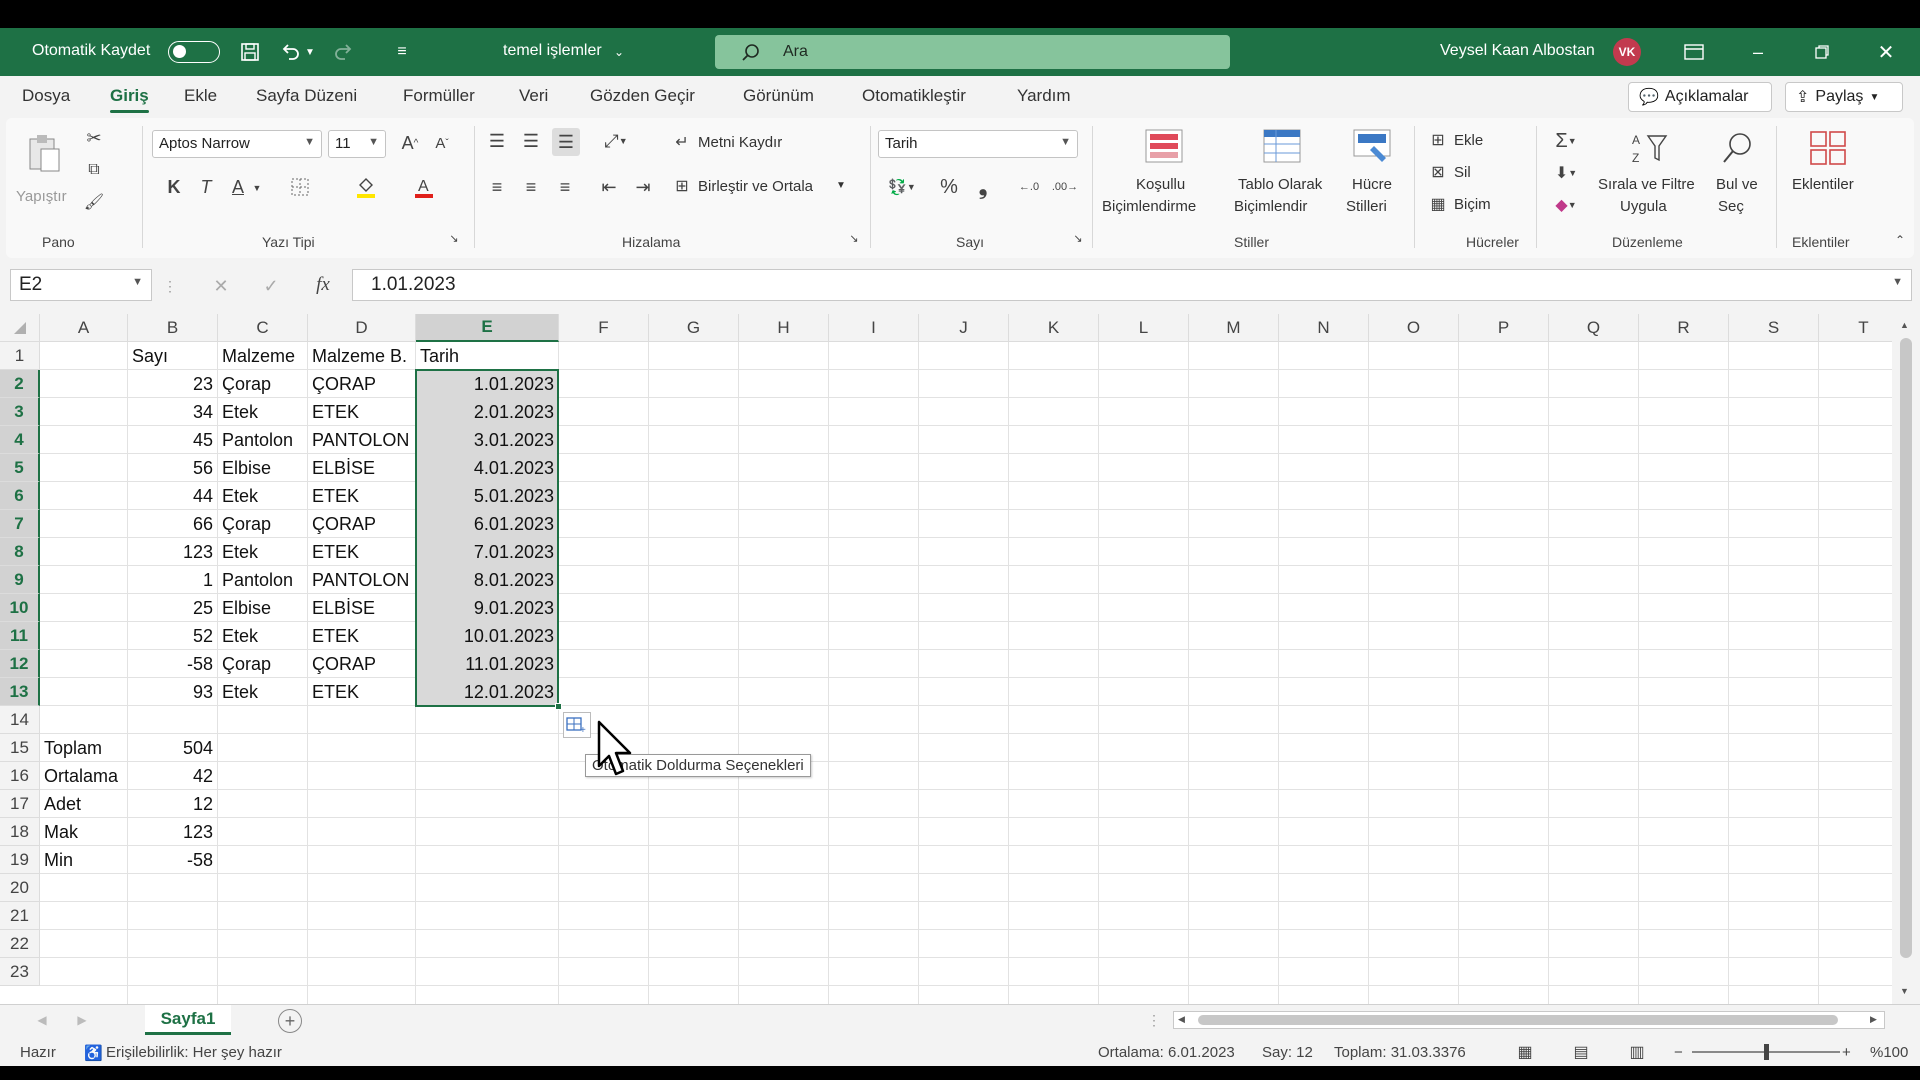  I want to click on cell-b10: 25, so click(172, 608).